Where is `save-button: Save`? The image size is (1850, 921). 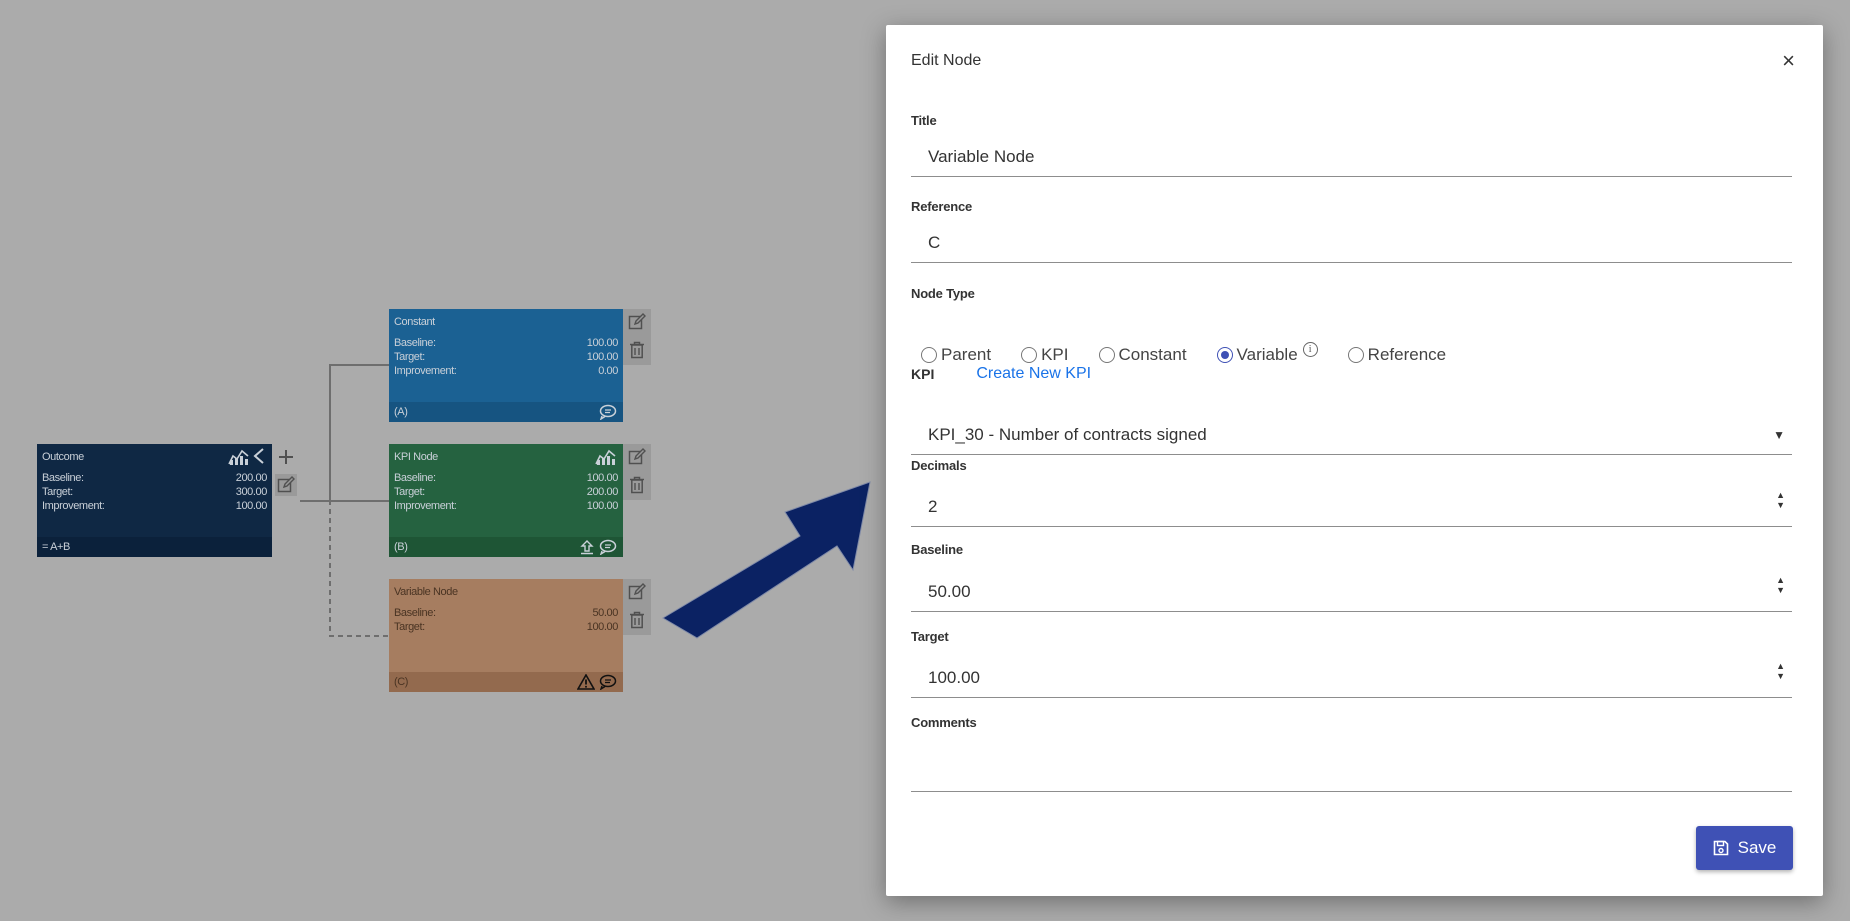
save-button: Save is located at coordinates (1744, 848).